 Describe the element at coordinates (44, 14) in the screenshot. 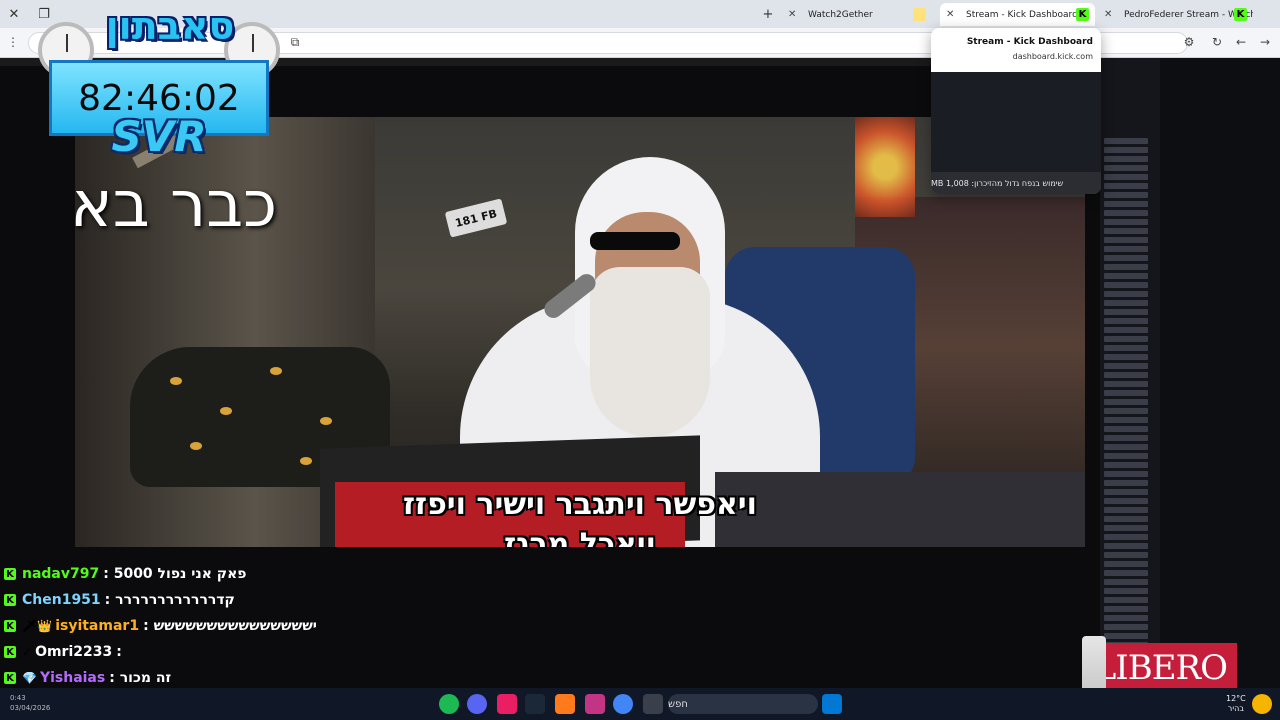

I see `restore-window-icon: ❐` at that location.